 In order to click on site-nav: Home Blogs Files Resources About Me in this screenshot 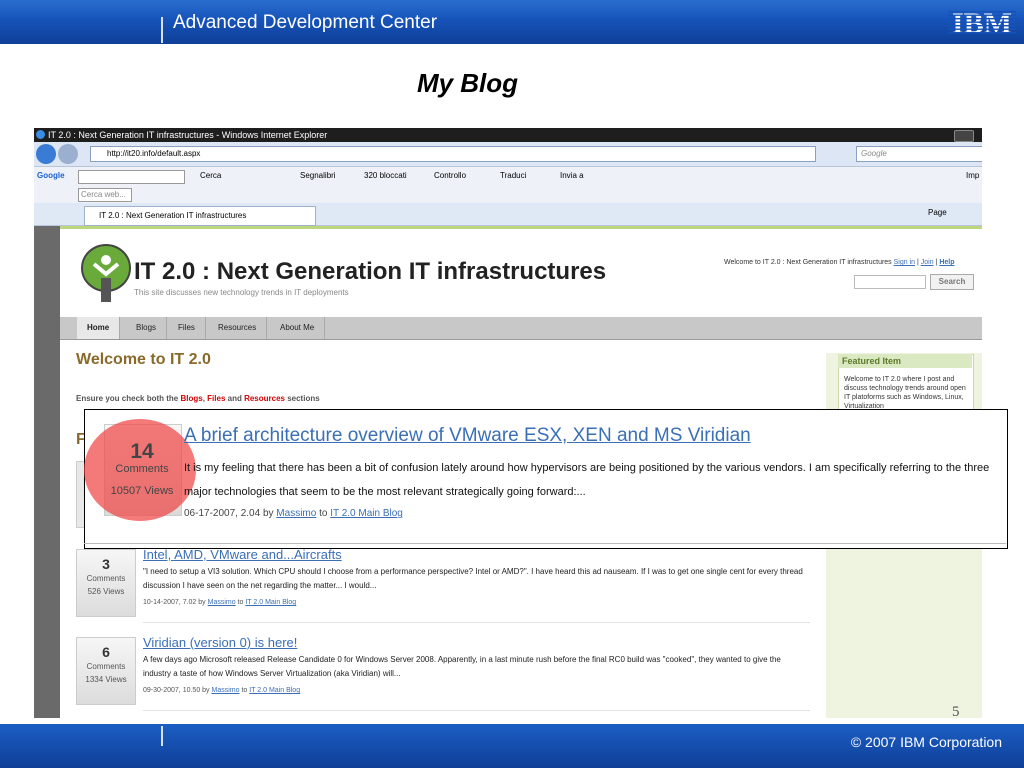, I will do `click(521, 328)`.